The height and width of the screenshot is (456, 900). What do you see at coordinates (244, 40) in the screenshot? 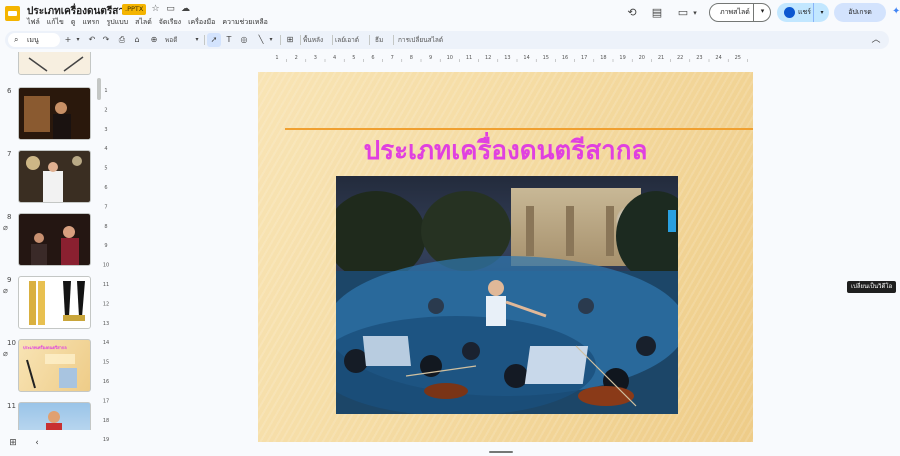
I see `shape-icon: ◎` at bounding box center [244, 40].